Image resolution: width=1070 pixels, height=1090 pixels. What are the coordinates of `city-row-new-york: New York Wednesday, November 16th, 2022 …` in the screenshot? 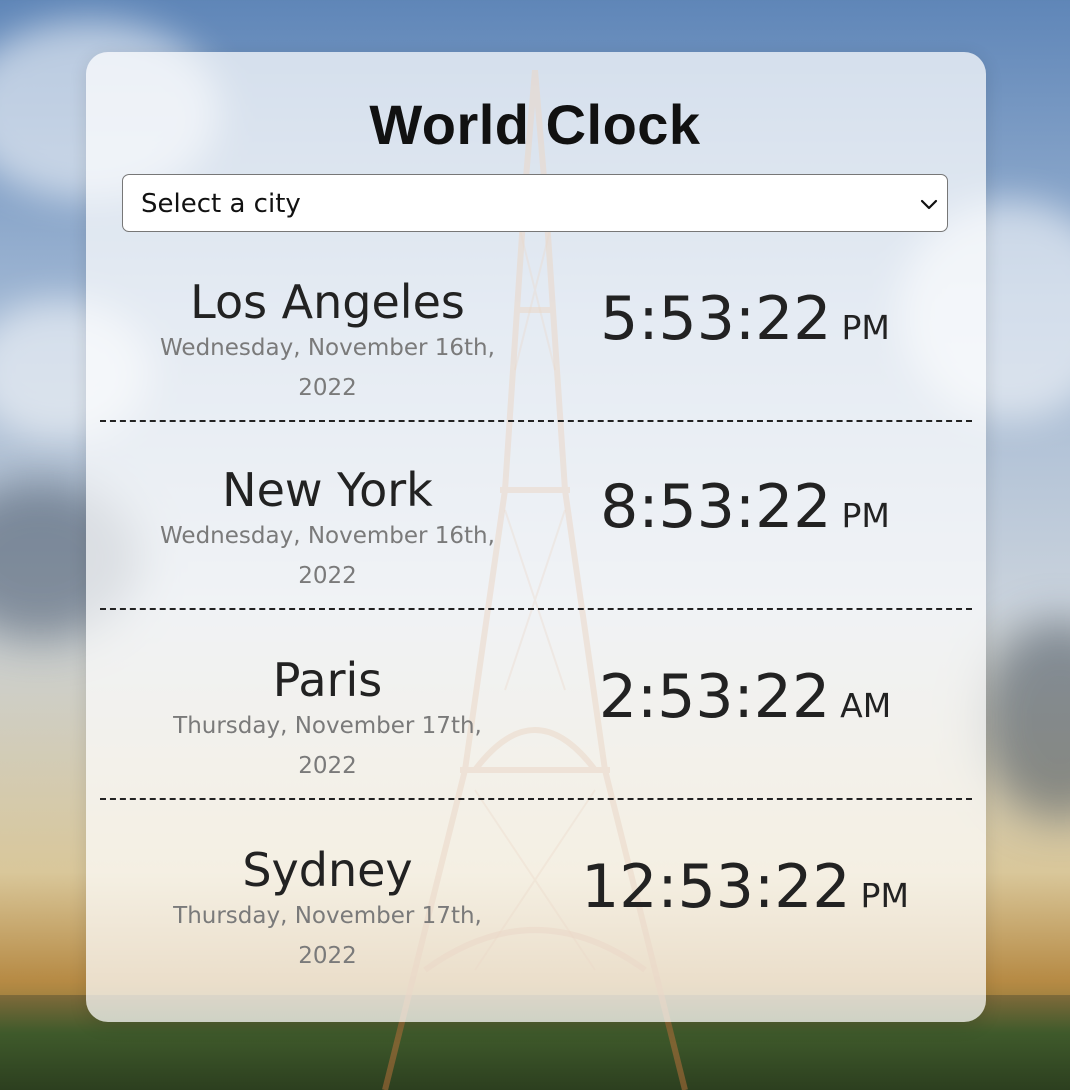 It's located at (536, 516).